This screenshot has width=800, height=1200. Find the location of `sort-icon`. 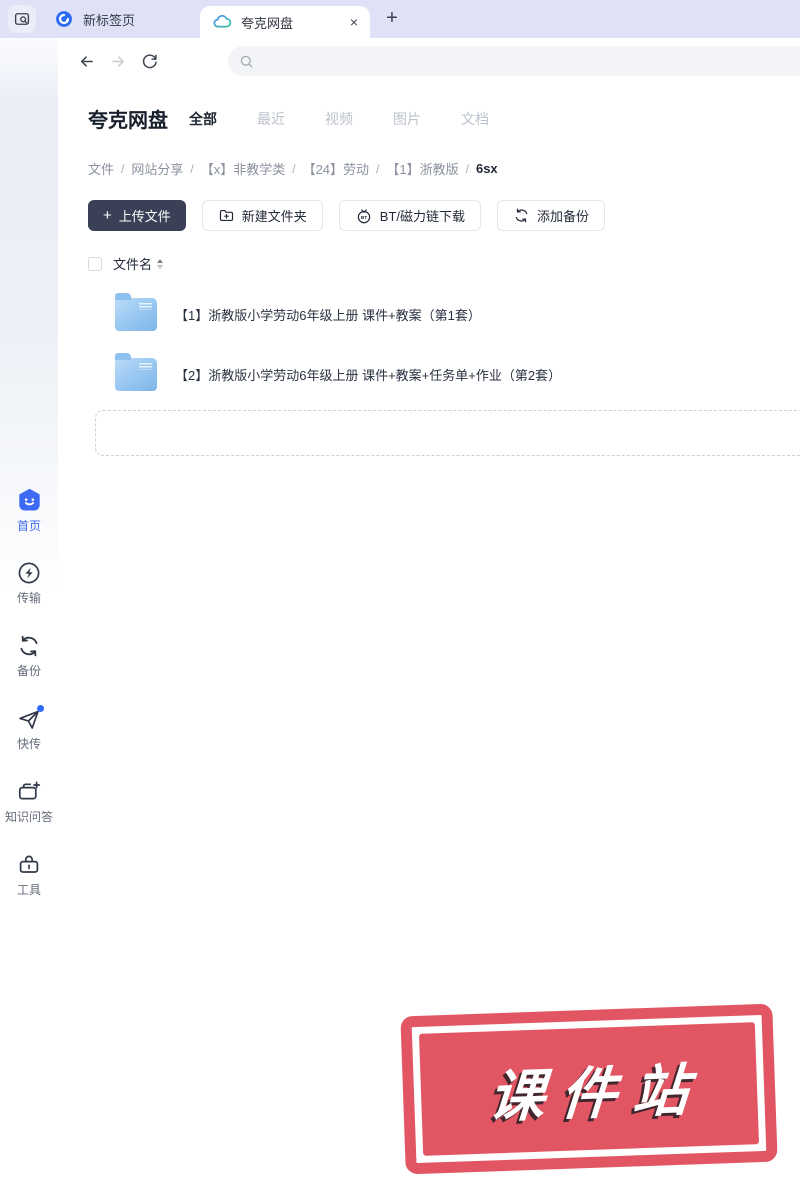

sort-icon is located at coordinates (160, 263).